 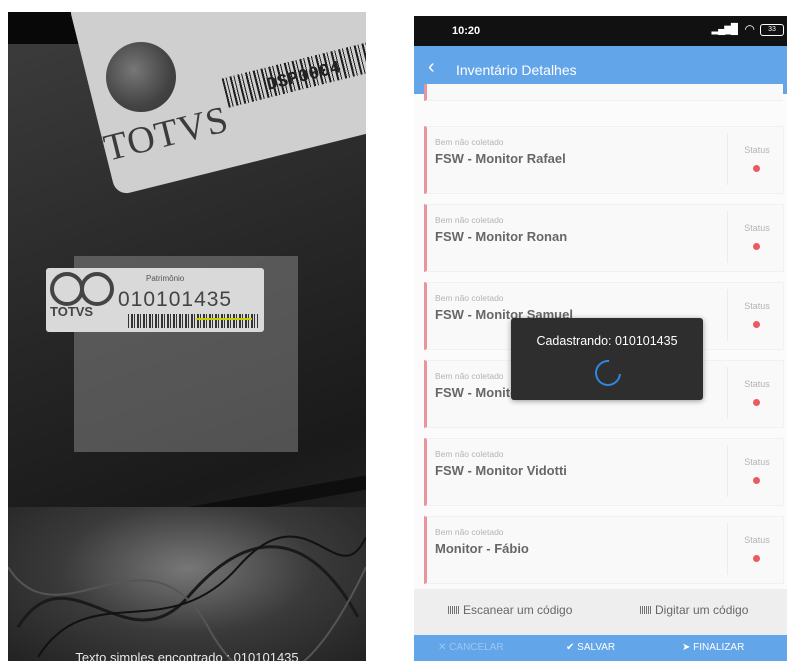 What do you see at coordinates (187, 584) in the screenshot?
I see `cables-photo` at bounding box center [187, 584].